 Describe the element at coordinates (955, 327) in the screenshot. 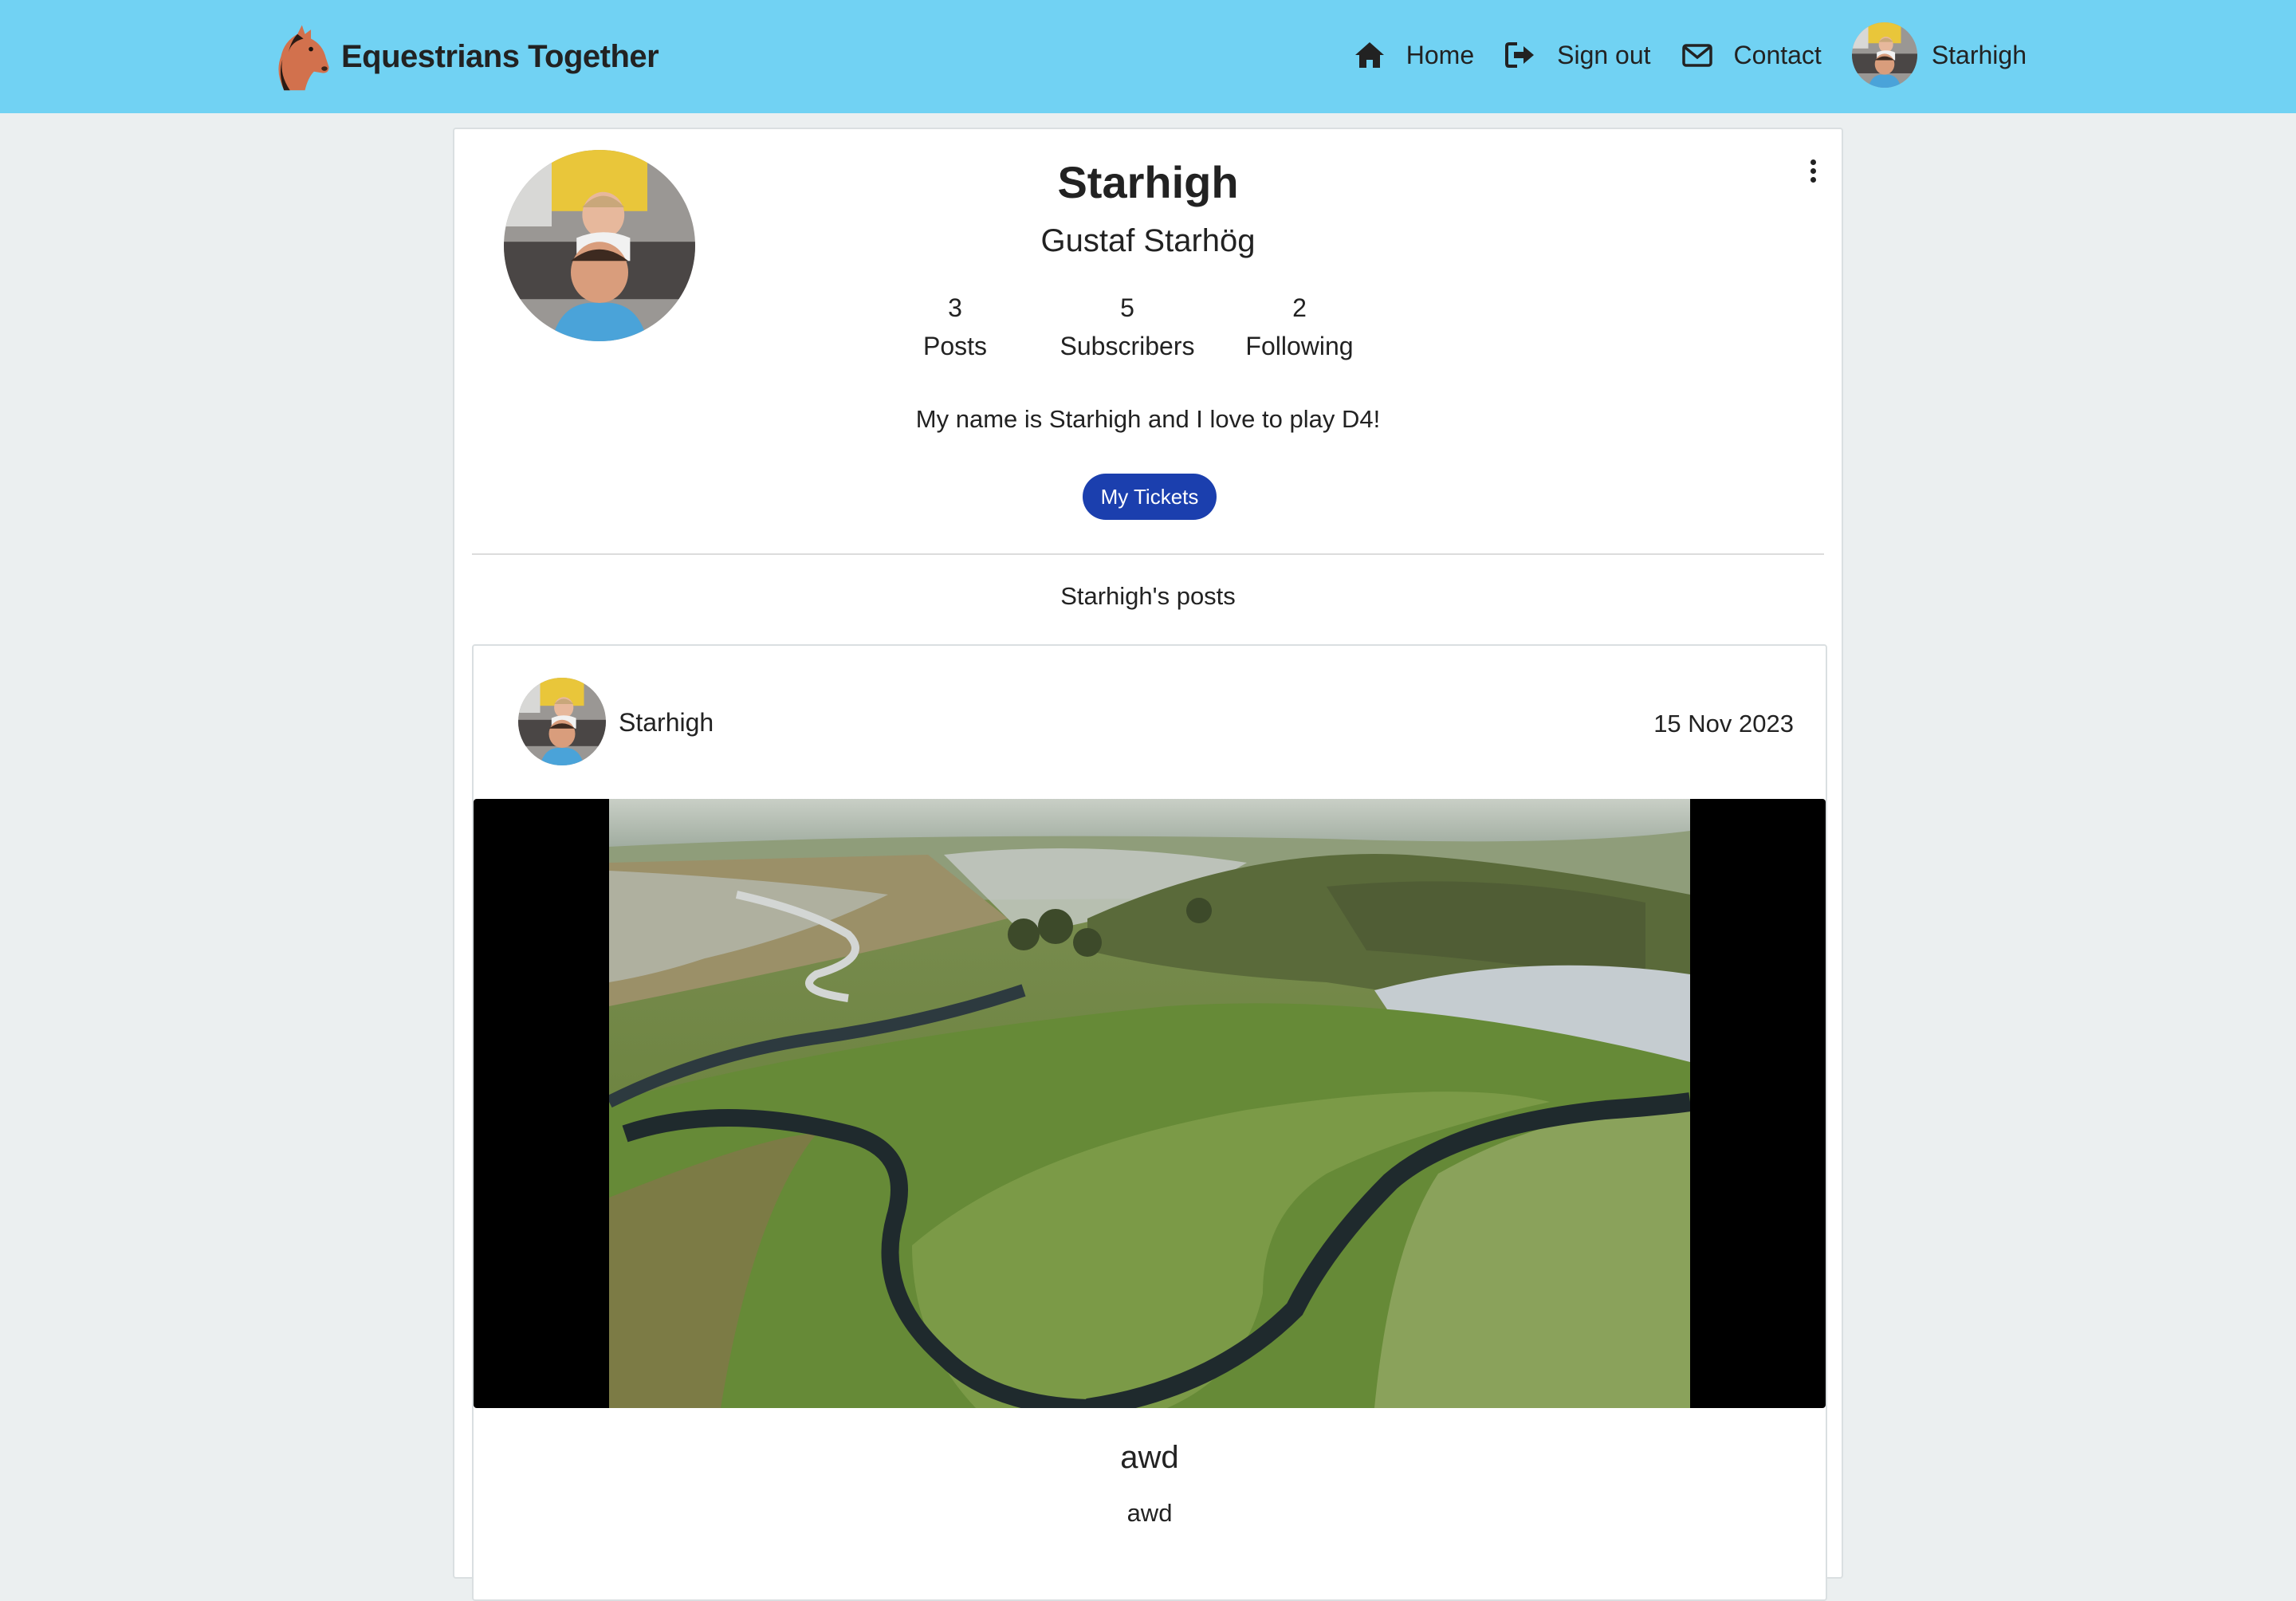

I see `stat-posts: 3 Posts` at that location.